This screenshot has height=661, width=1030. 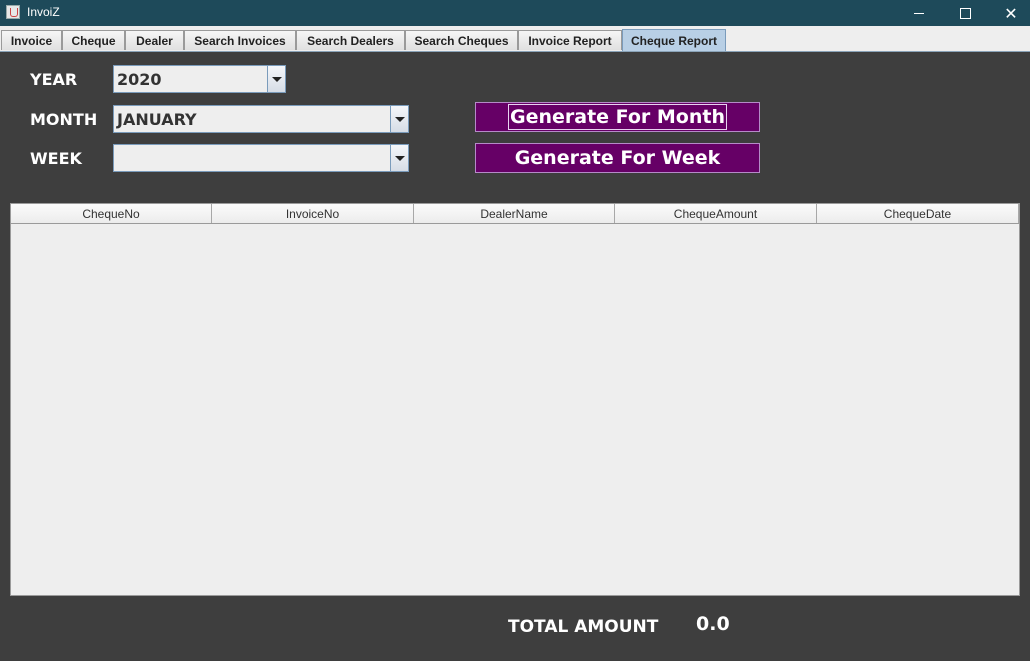 I want to click on month-dropdown-button, so click(x=399, y=119).